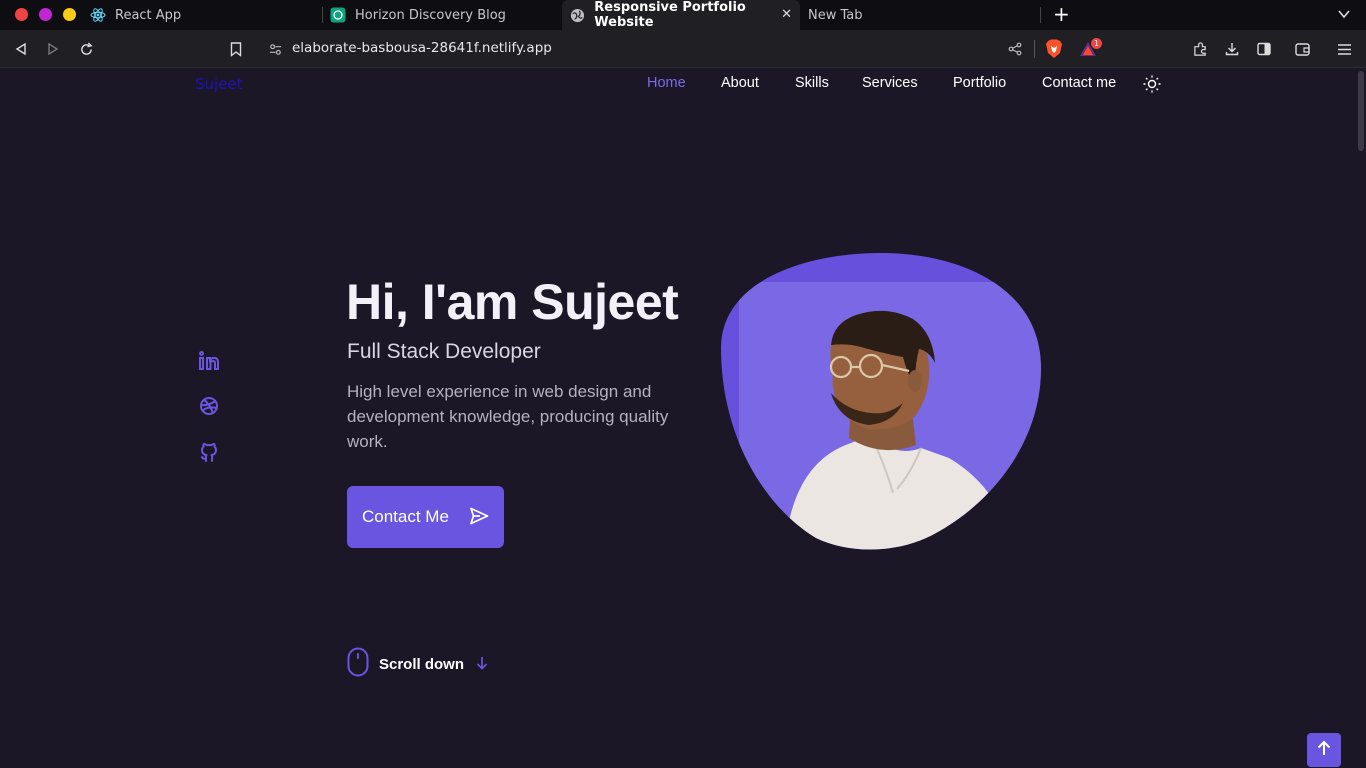 This screenshot has width=1366, height=768. I want to click on close-tab-icon: ✕, so click(786, 14).